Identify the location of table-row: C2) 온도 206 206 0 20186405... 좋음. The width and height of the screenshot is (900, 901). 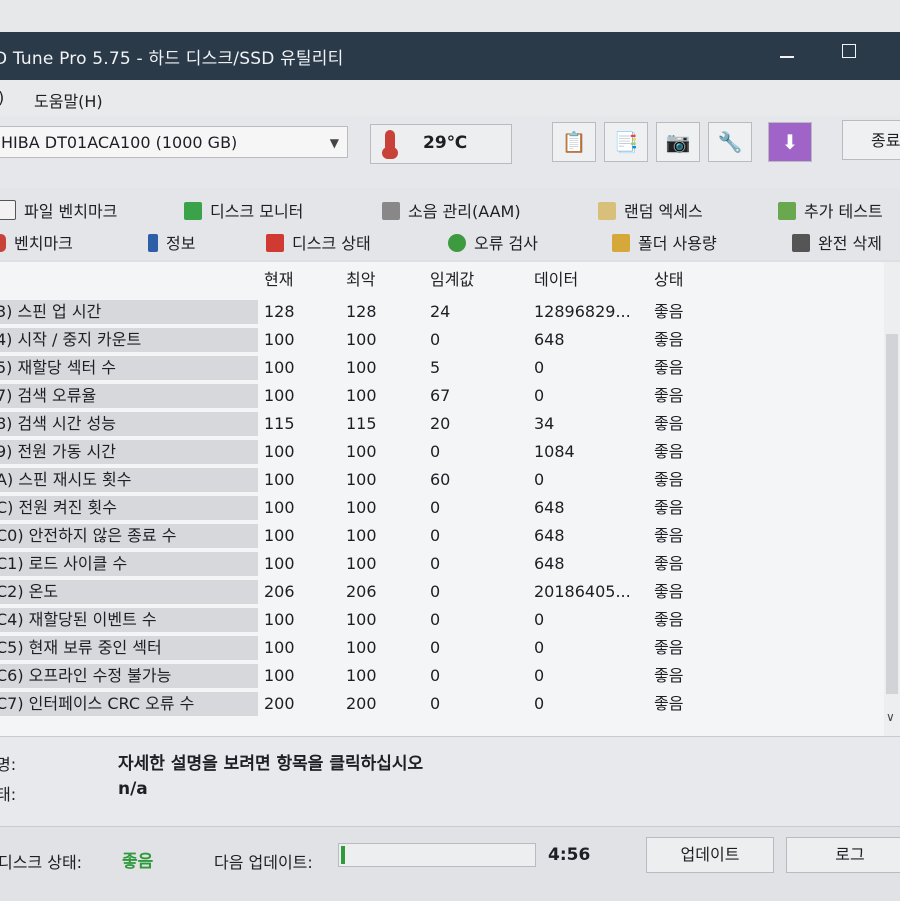
(440, 590).